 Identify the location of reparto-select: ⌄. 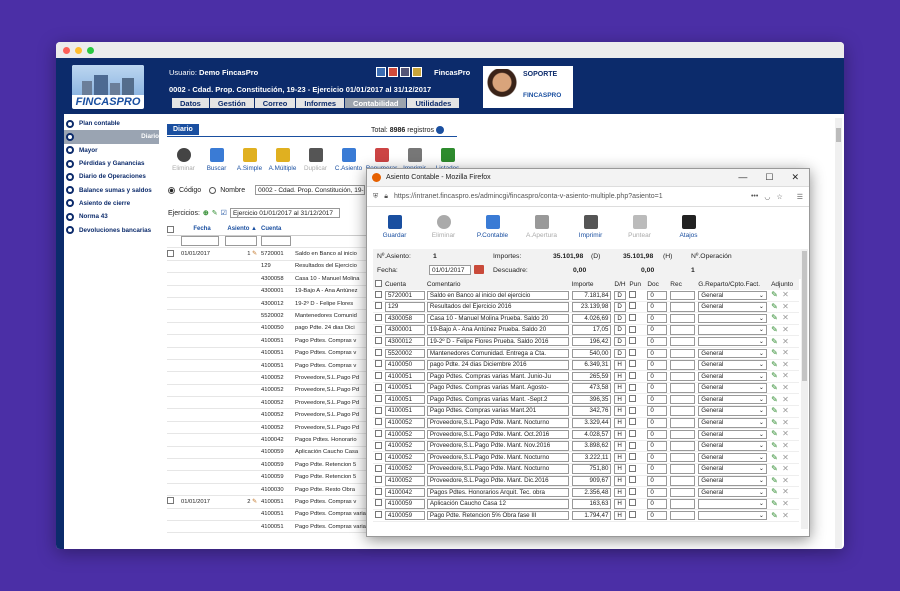
(733, 504).